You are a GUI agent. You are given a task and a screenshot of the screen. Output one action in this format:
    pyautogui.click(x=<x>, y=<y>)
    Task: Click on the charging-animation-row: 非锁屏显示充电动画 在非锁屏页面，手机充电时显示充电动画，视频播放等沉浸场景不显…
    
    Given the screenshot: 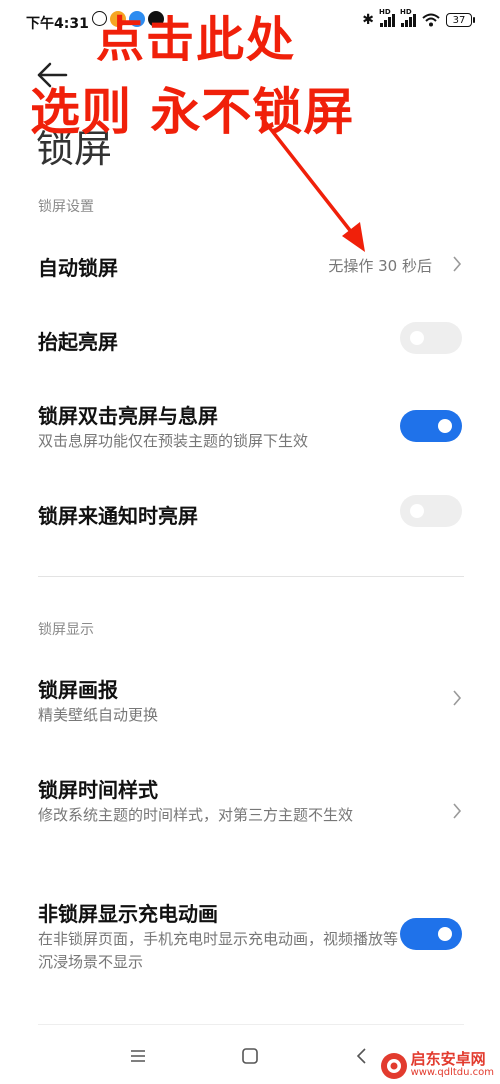 What is the action you would take?
    pyautogui.click(x=250, y=938)
    